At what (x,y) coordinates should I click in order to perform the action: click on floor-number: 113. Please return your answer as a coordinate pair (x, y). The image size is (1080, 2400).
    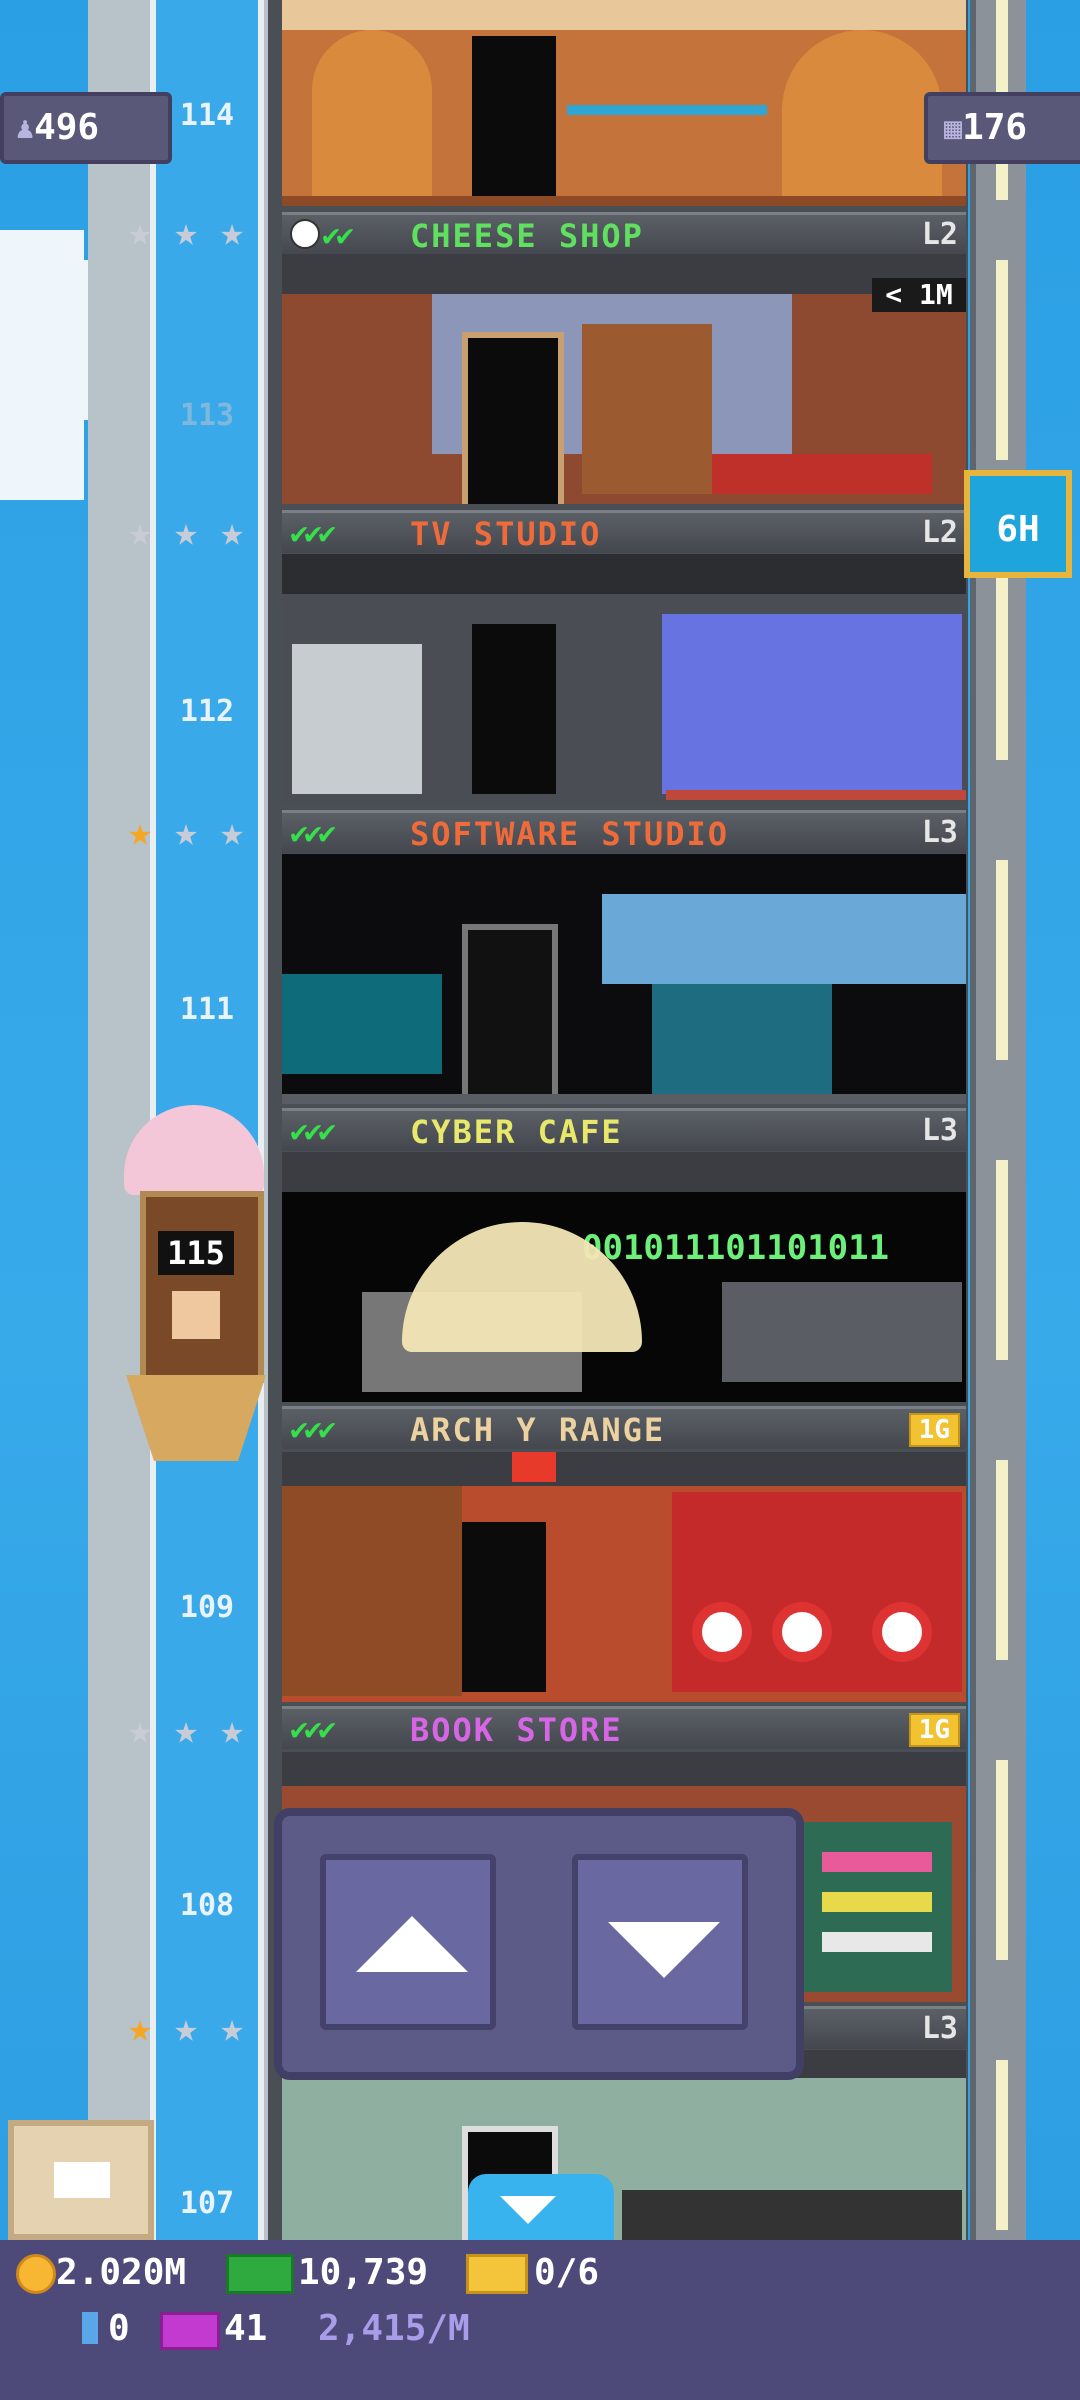
    Looking at the image, I should click on (207, 415).